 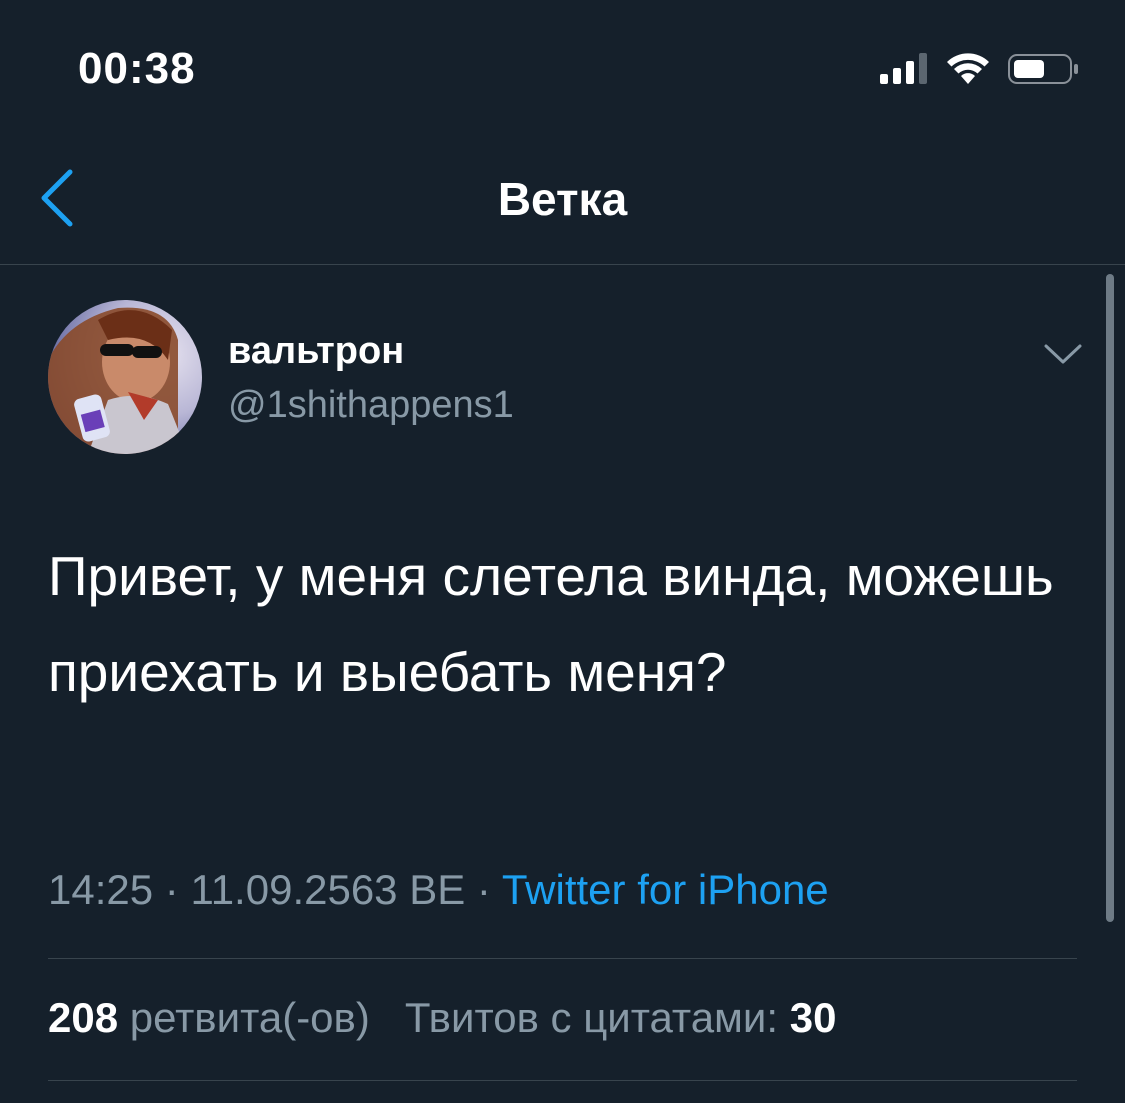 What do you see at coordinates (371, 405) in the screenshot?
I see `username: @1shithappens1` at bounding box center [371, 405].